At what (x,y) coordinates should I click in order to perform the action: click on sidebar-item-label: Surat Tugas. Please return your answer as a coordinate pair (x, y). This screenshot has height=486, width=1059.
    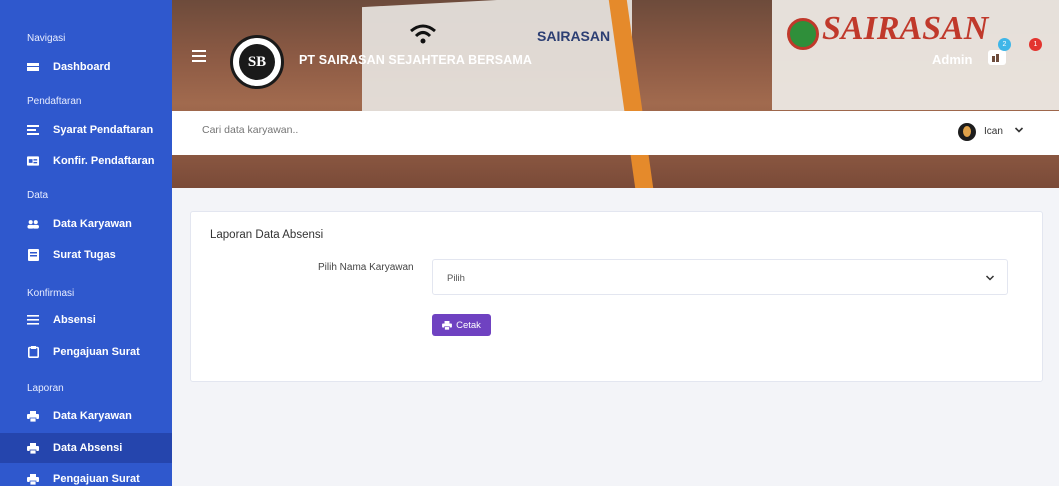
    Looking at the image, I should click on (84, 255).